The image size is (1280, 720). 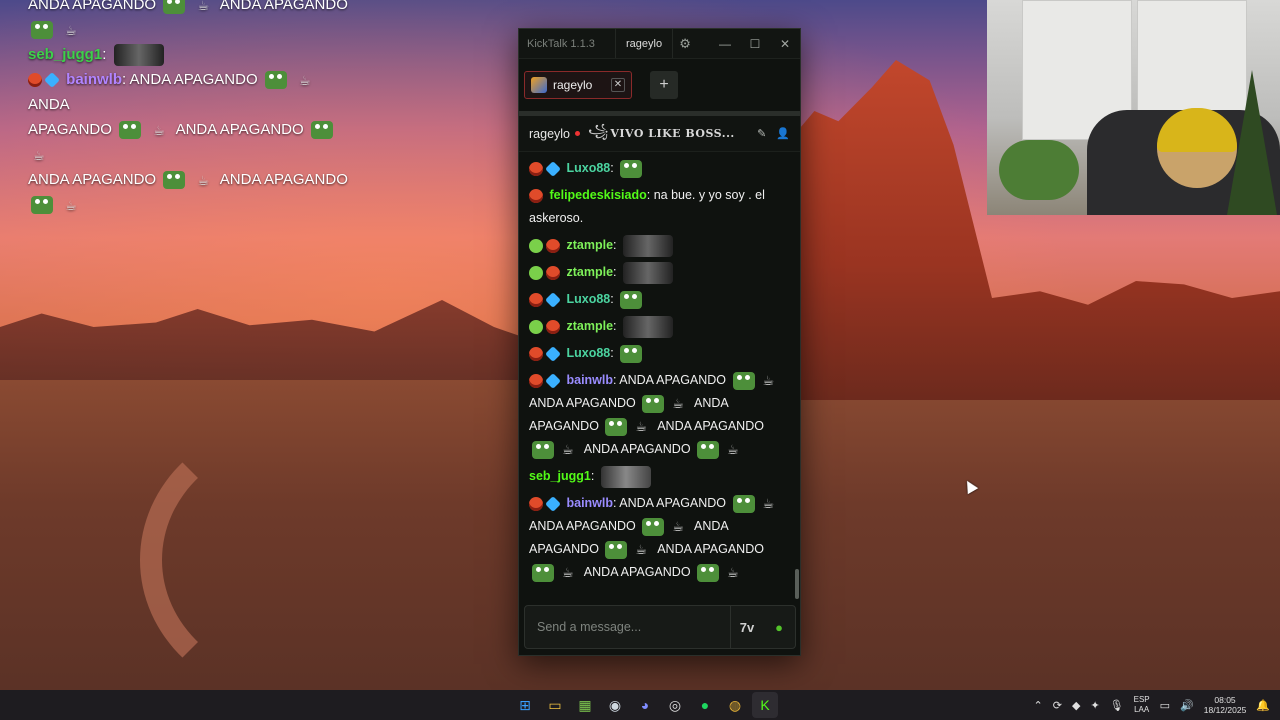 What do you see at coordinates (525, 705) in the screenshot?
I see `start-windows-icon: ⊞` at bounding box center [525, 705].